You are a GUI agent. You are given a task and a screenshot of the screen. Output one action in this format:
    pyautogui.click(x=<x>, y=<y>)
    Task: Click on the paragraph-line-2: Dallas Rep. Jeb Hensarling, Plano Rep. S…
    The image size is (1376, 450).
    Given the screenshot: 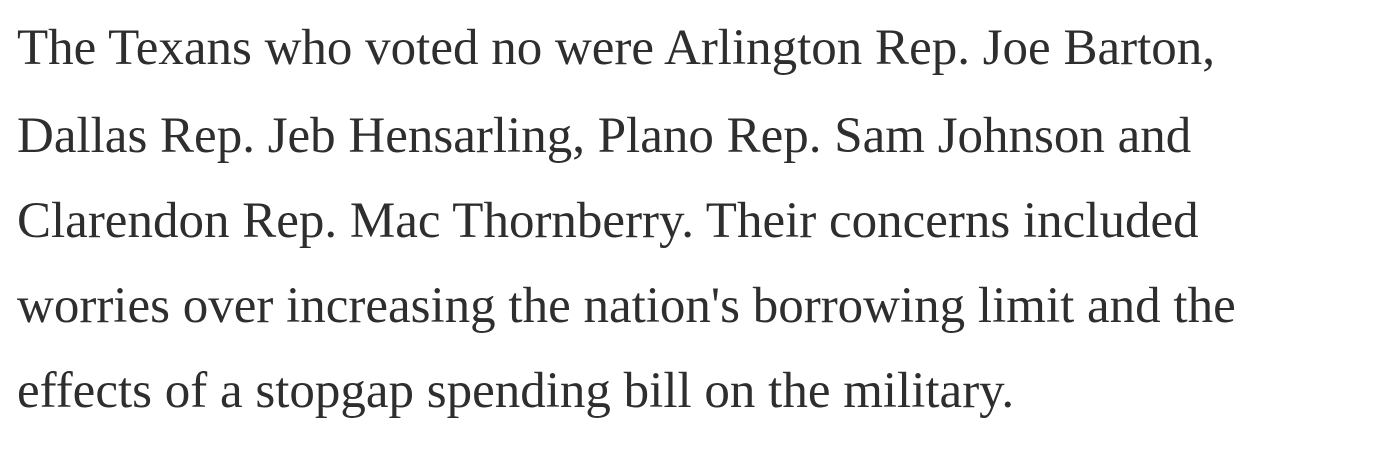 What is the action you would take?
    pyautogui.click(x=604, y=136)
    